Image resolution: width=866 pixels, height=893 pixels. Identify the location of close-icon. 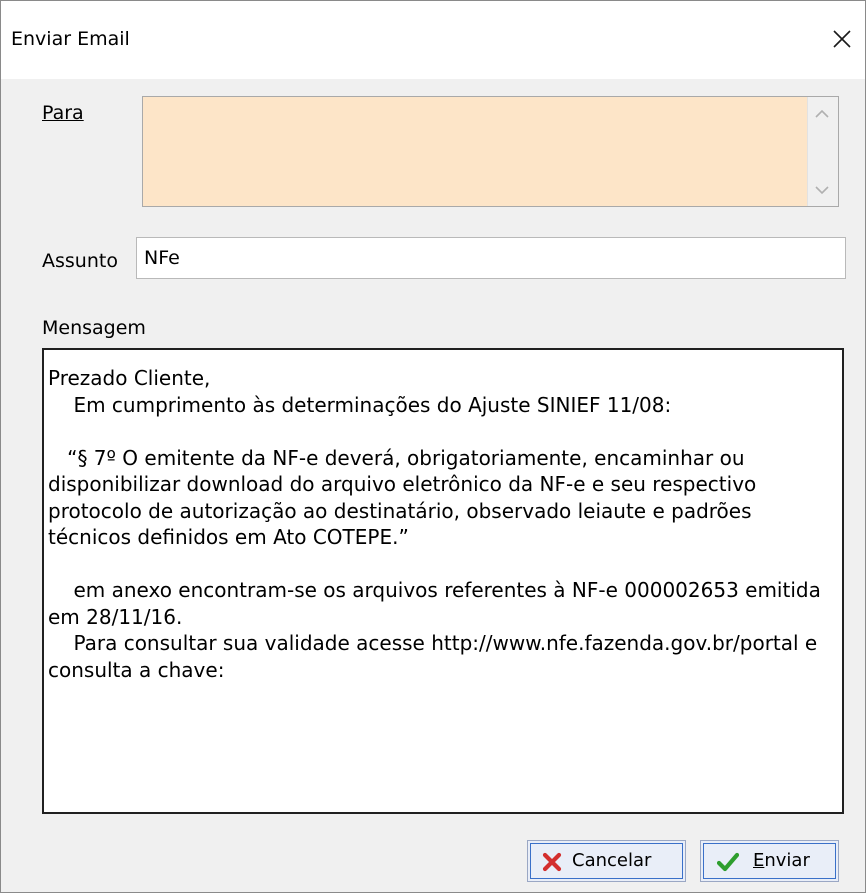
(842, 39).